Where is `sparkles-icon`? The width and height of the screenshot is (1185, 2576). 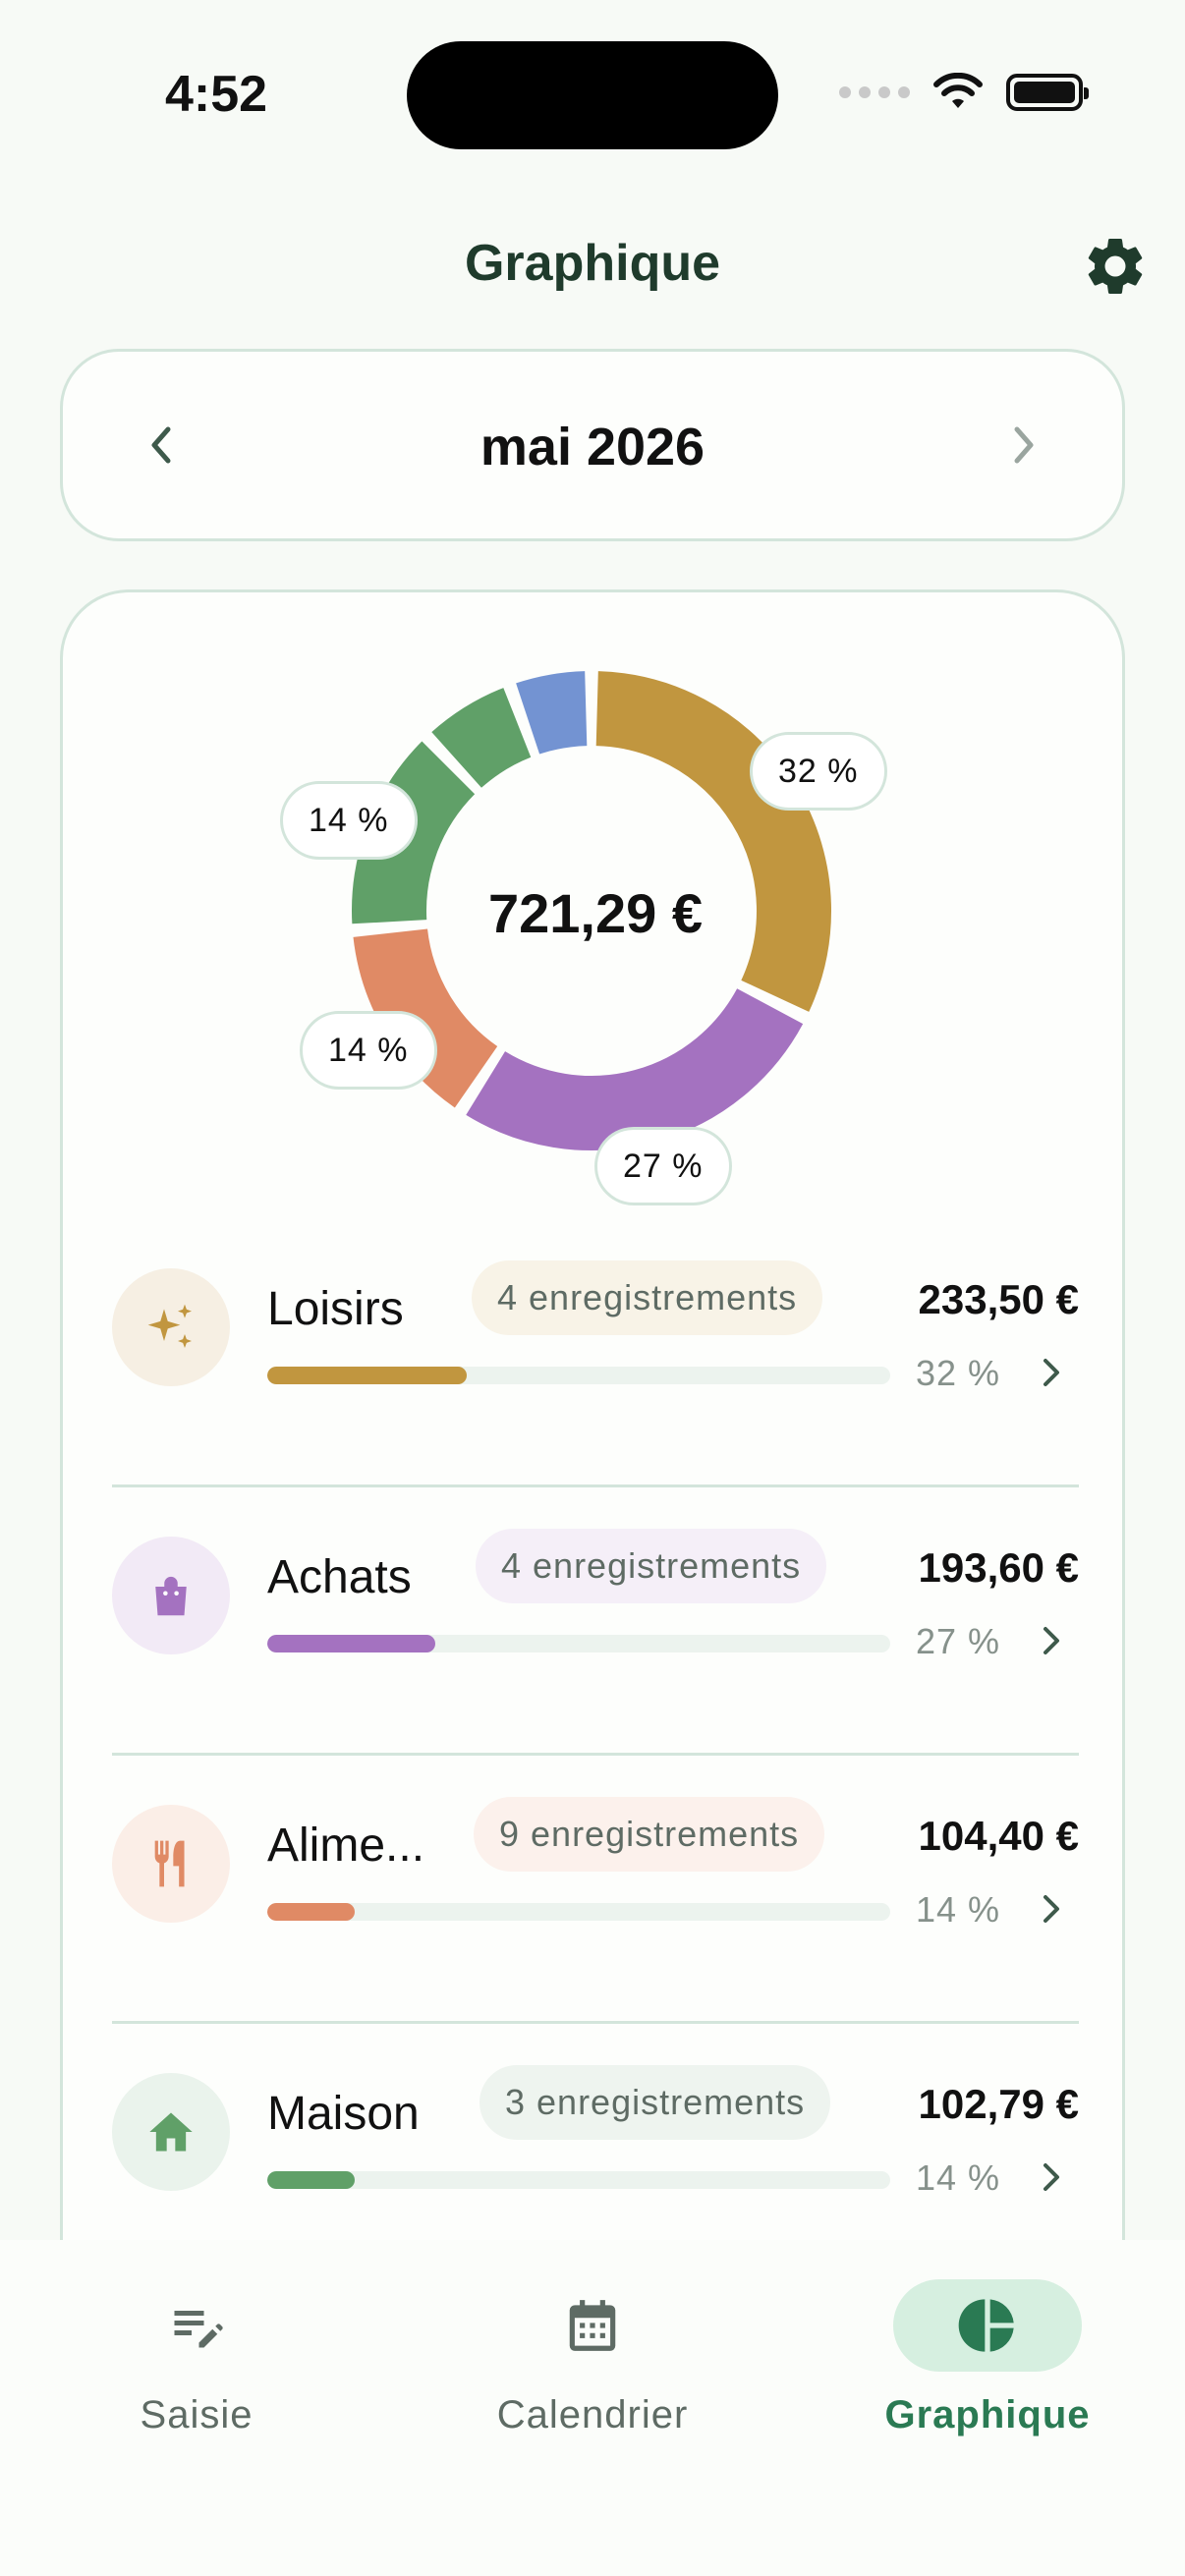
sparkles-icon is located at coordinates (169, 1326).